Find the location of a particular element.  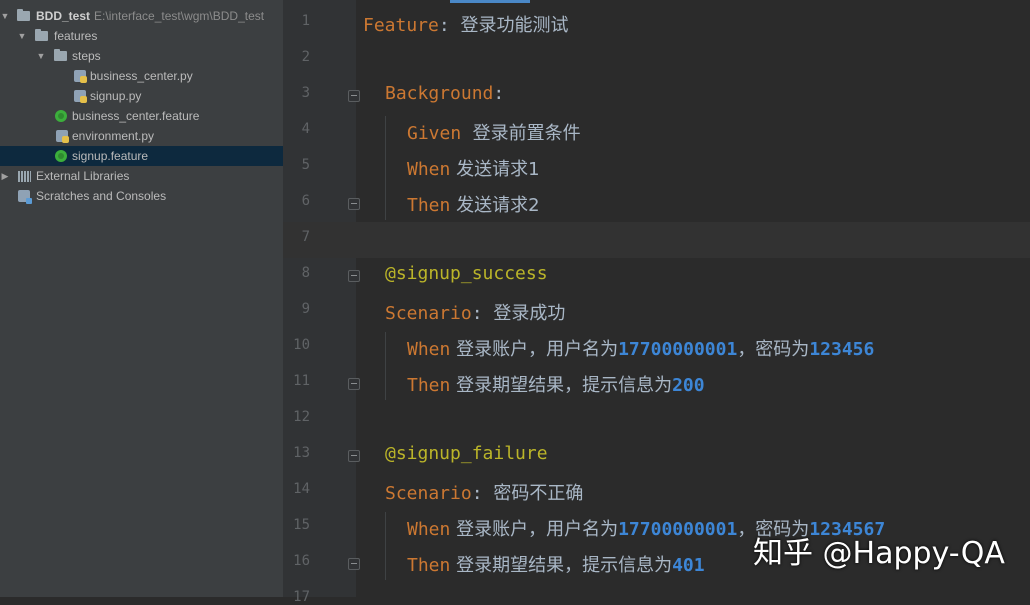

gherkin-tag: @signup_success is located at coordinates (466, 273).